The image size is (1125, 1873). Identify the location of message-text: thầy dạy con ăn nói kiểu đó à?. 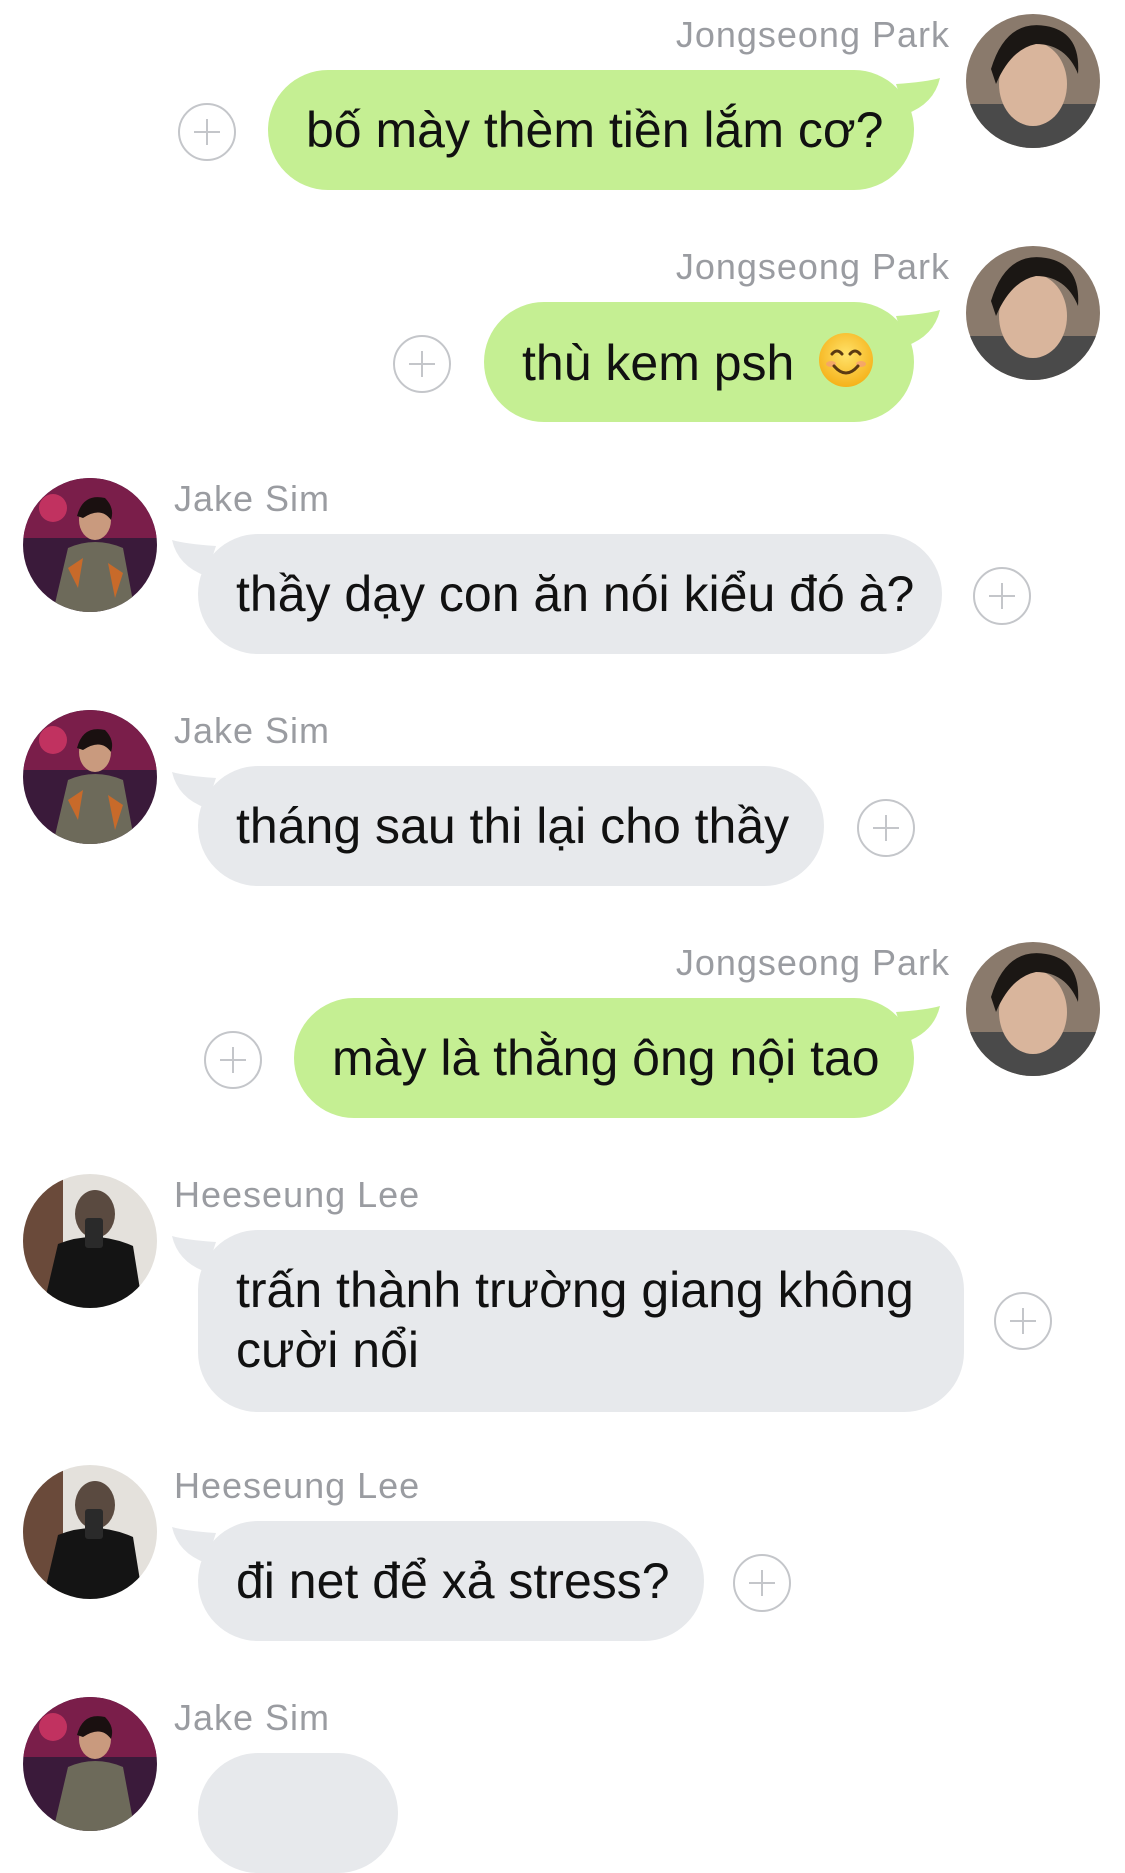
(575, 594).